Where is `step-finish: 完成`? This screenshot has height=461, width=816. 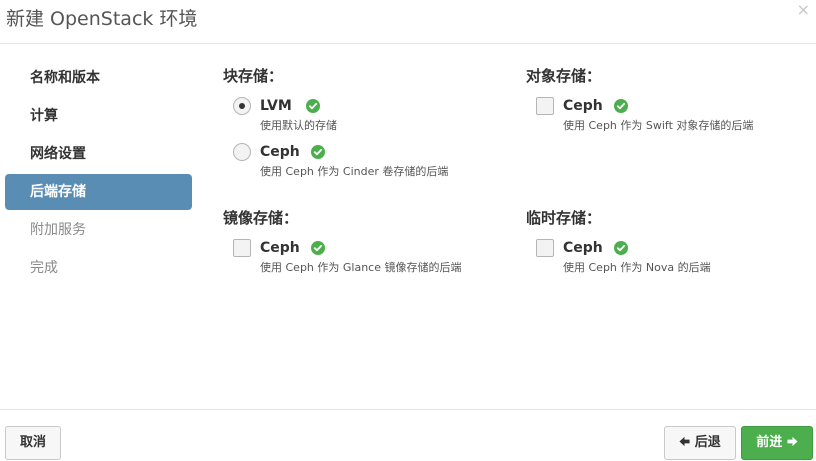 step-finish: 完成 is located at coordinates (98, 268).